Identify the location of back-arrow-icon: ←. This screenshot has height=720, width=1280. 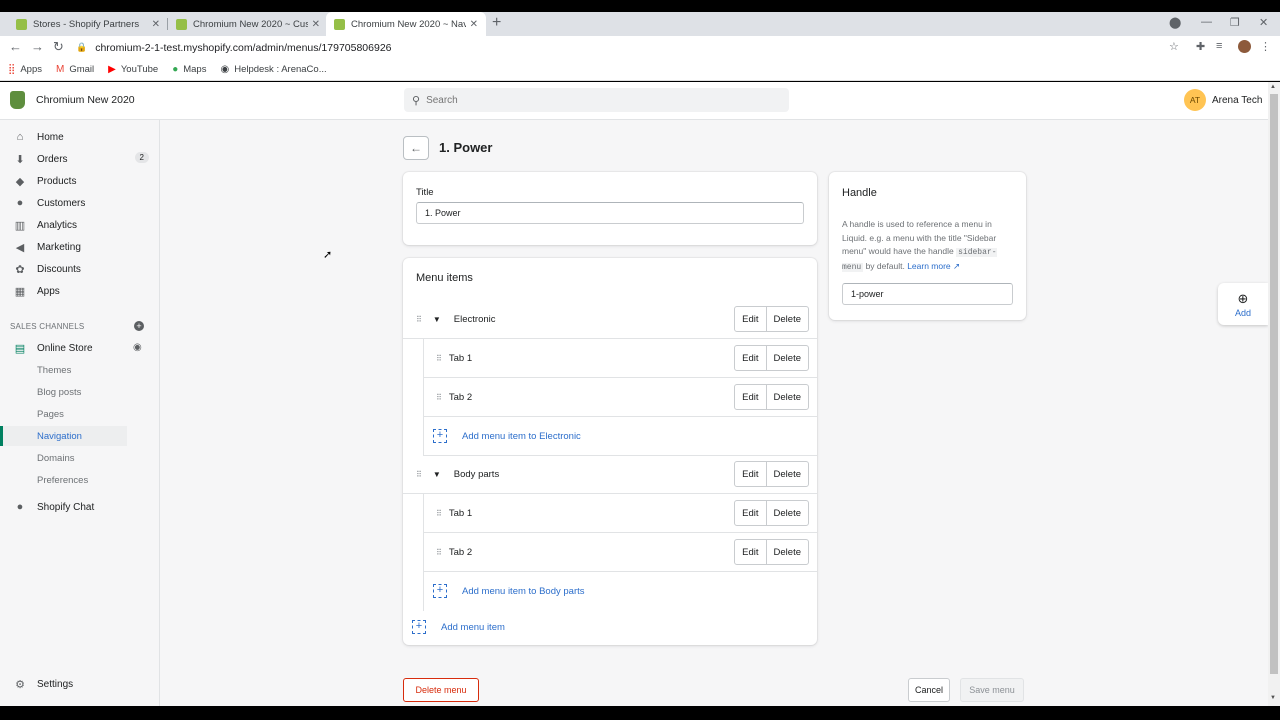
(15, 46).